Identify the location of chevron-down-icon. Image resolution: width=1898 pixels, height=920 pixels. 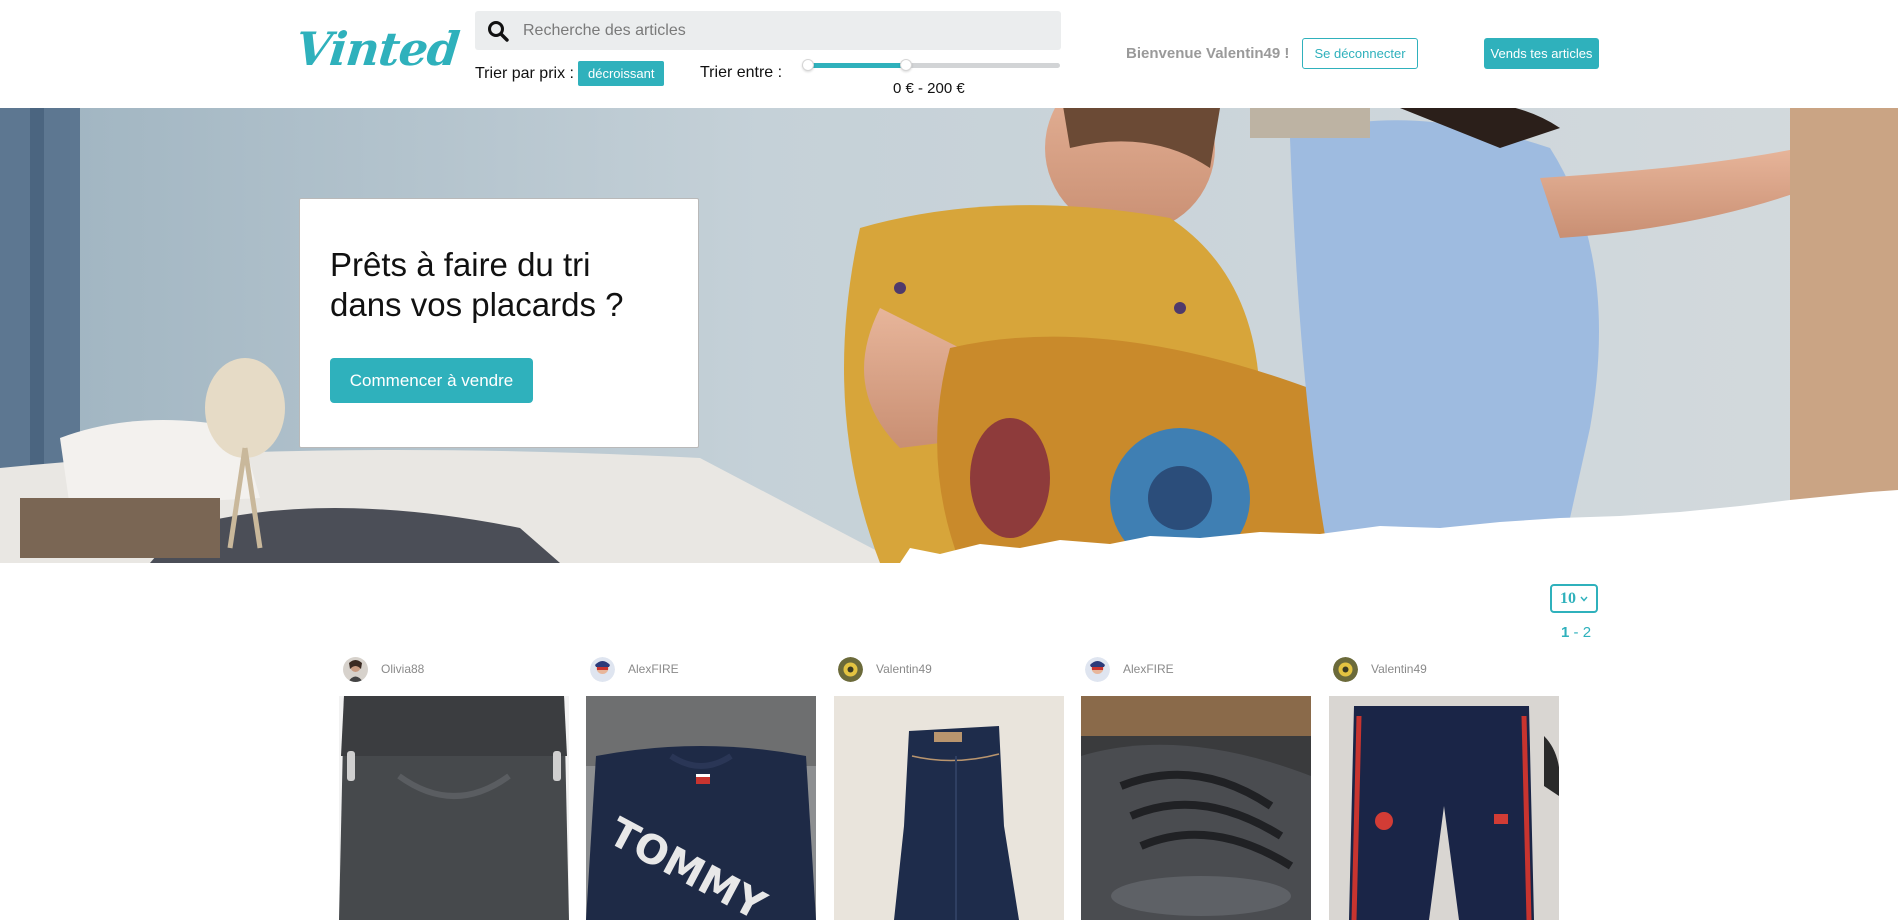
(1584, 599).